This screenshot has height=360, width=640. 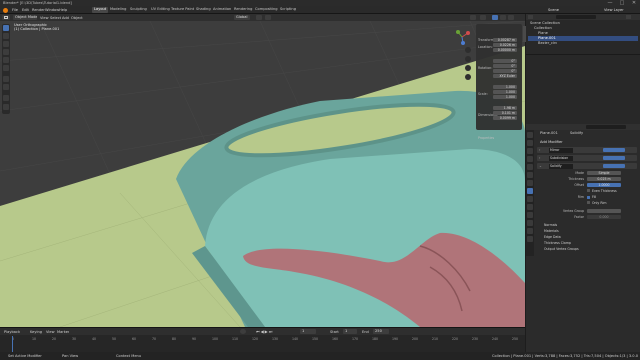 What do you see at coordinates (561, 150) in the screenshot?
I see `modifier-mirror-name: Mirror` at bounding box center [561, 150].